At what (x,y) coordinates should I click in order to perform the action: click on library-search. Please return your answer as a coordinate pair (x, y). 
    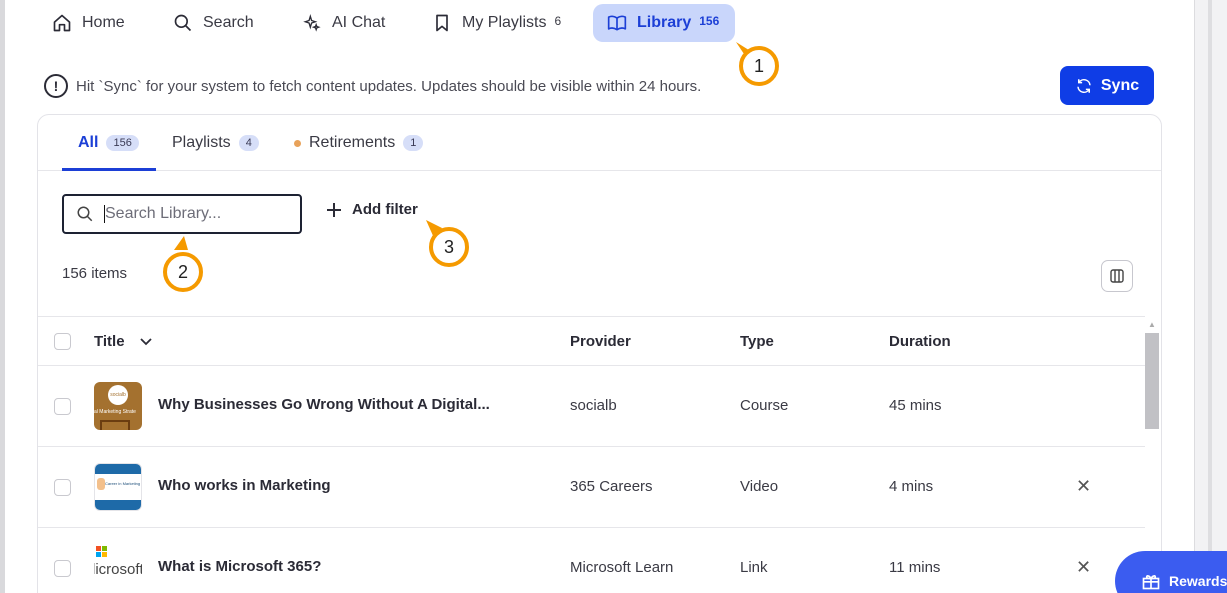
    Looking at the image, I should click on (182, 214).